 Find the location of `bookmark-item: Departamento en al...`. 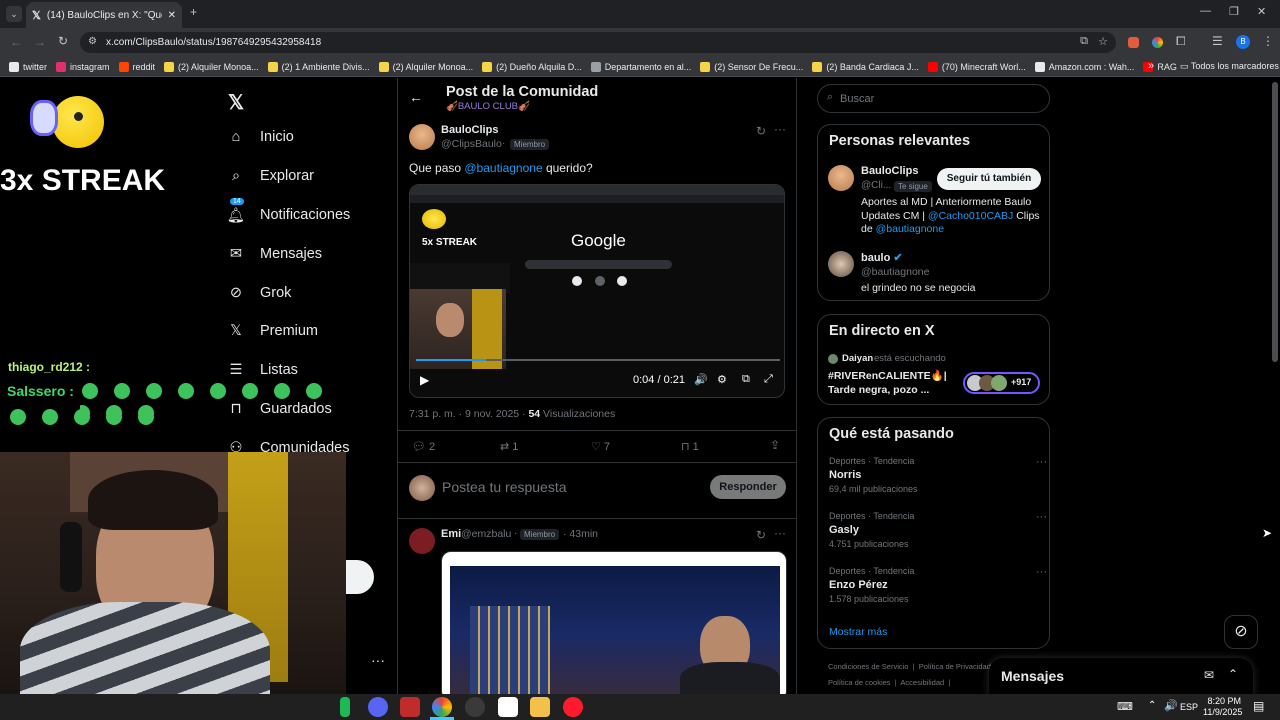

bookmark-item: Departamento en al... is located at coordinates (640, 66).